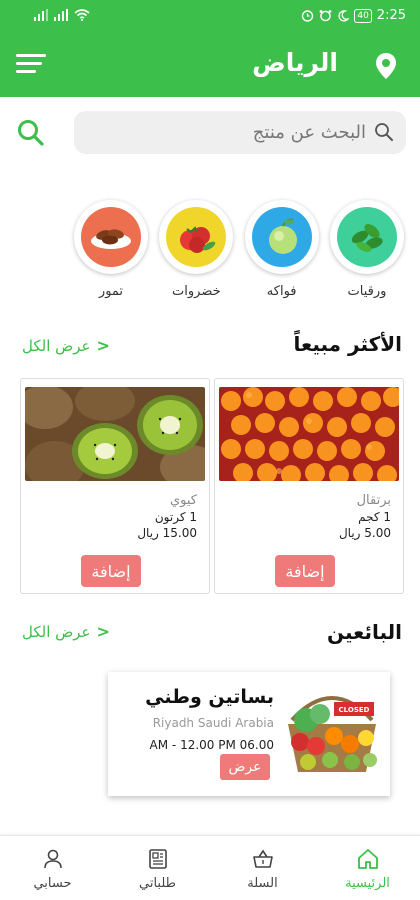 This screenshot has width=420, height=900. I want to click on home-icon, so click(367, 859).